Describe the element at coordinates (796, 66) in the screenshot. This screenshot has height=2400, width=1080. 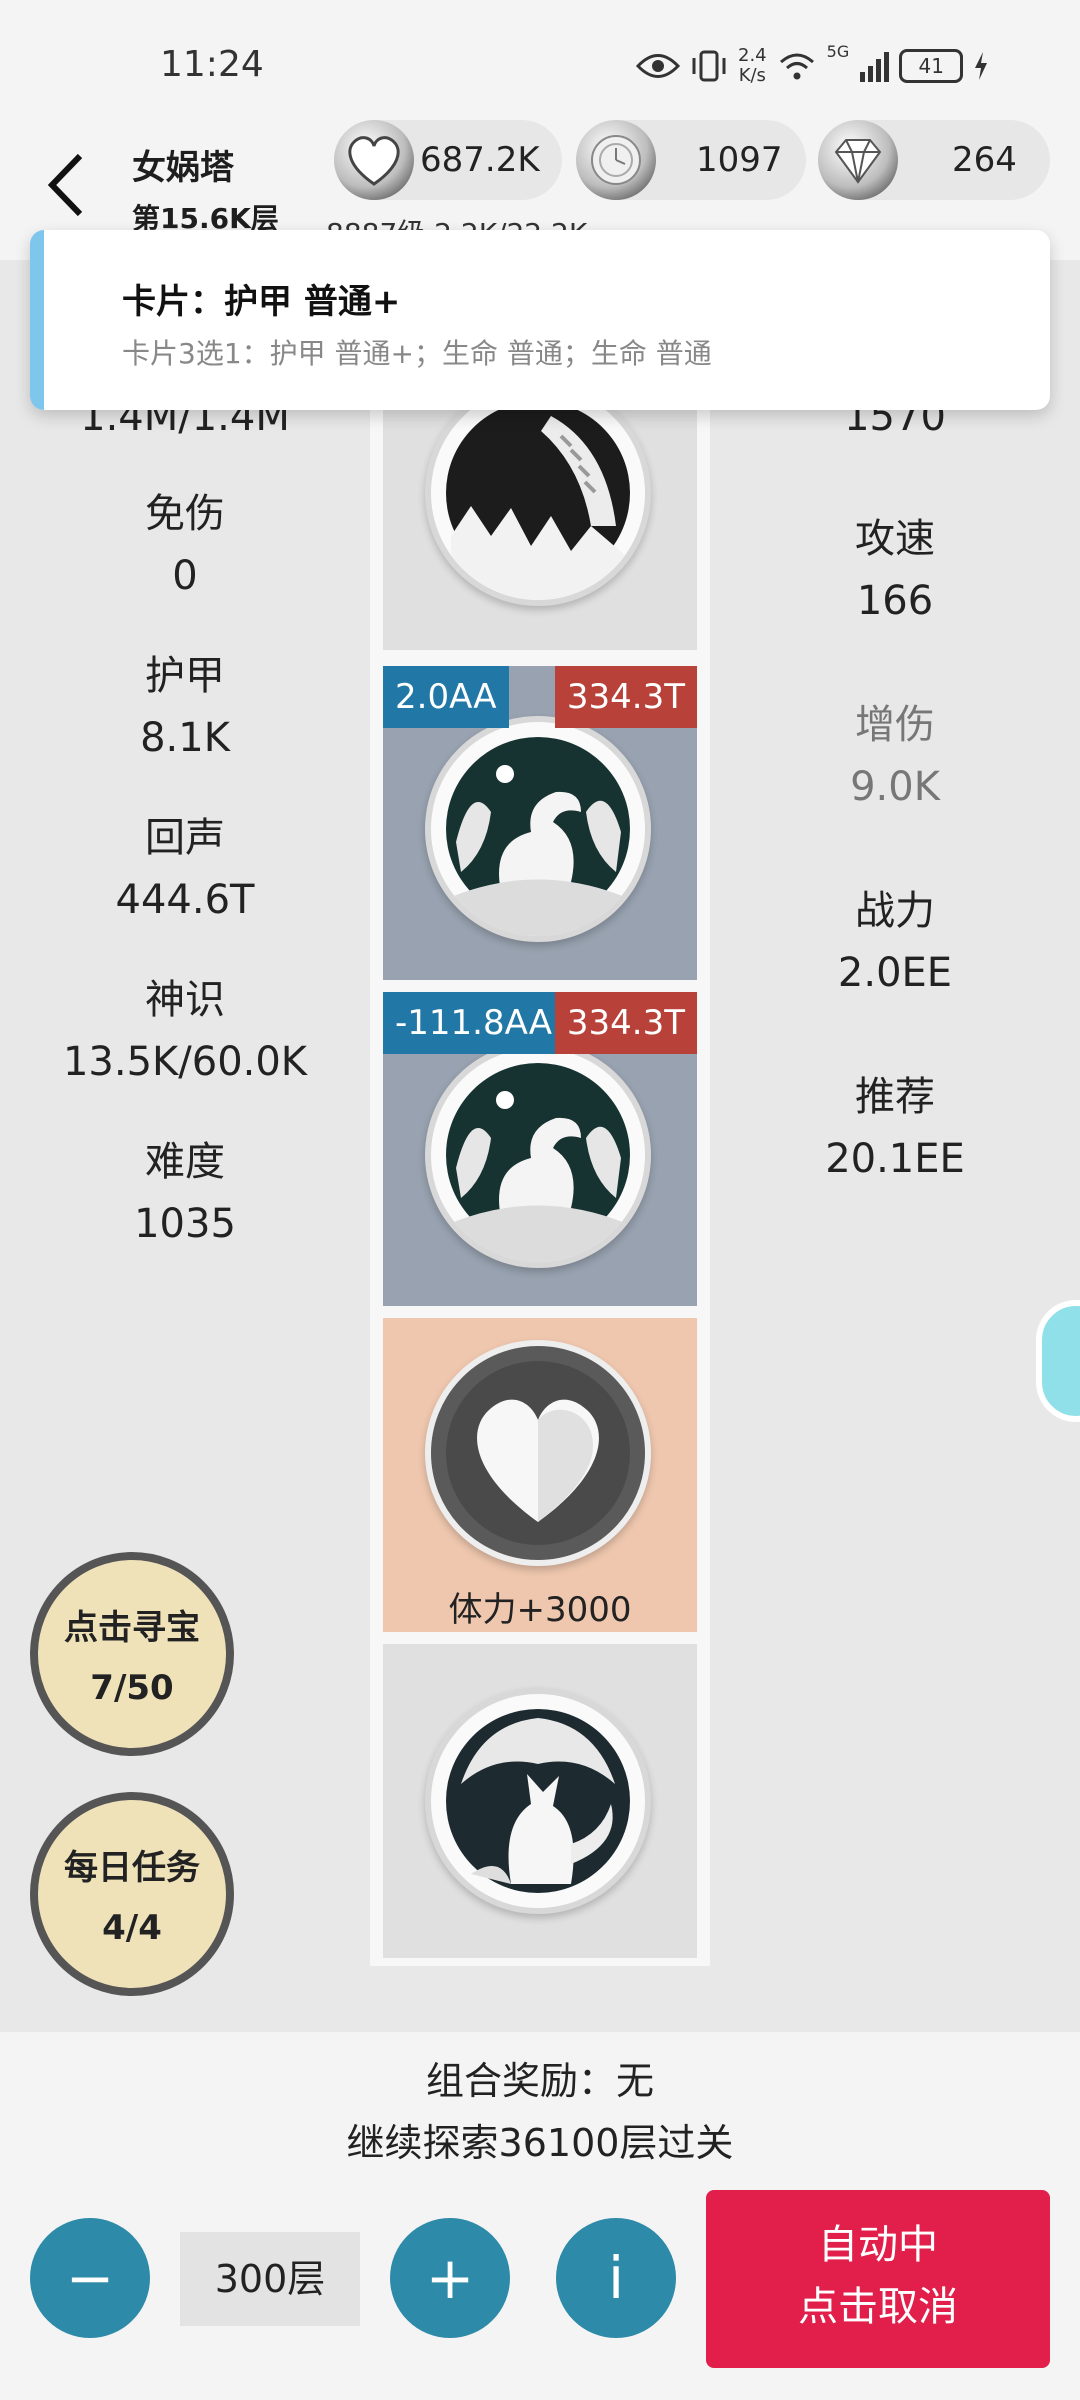
I see `wifi-icon` at that location.